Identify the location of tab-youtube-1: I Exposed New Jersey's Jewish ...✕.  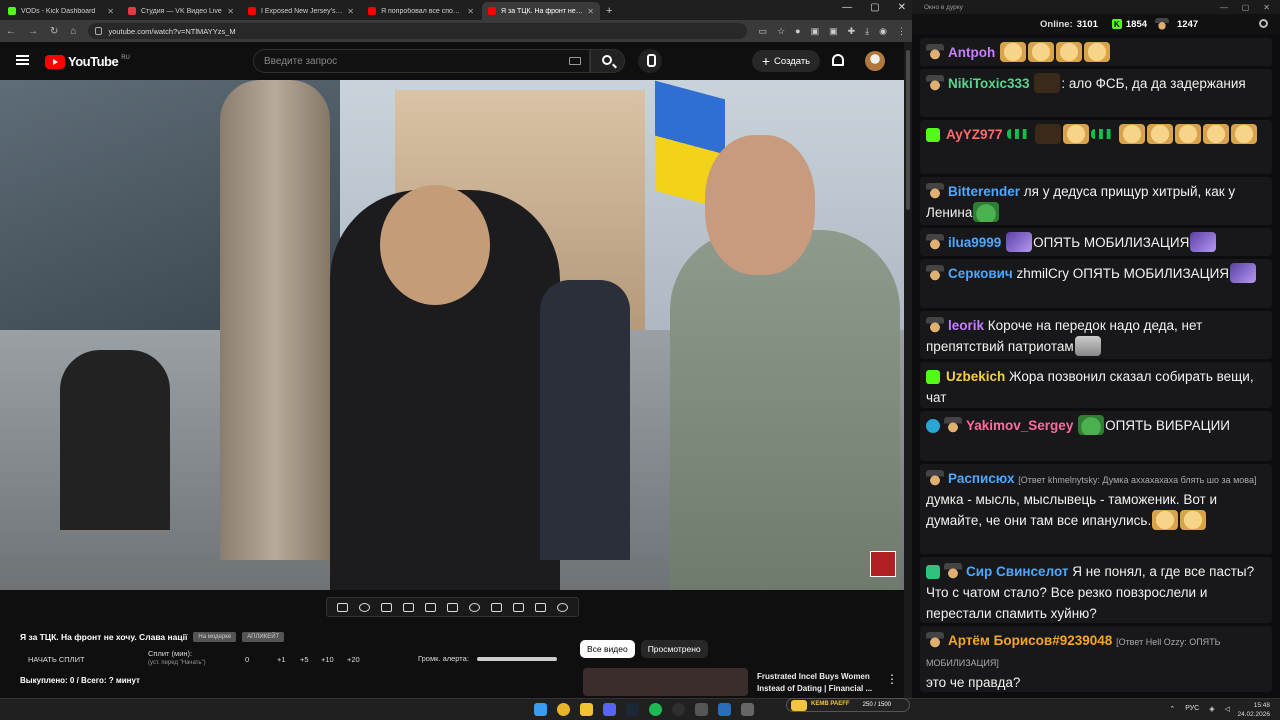
(301, 11).